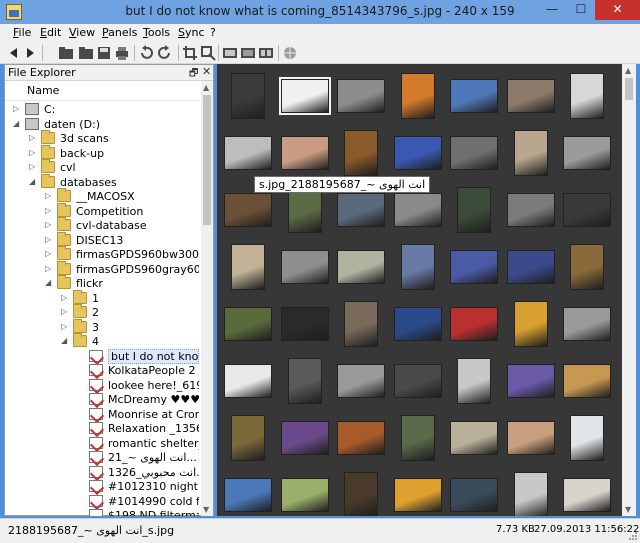  What do you see at coordinates (103, 182) in the screenshot?
I see `tree-item: ◢ databases` at bounding box center [103, 182].